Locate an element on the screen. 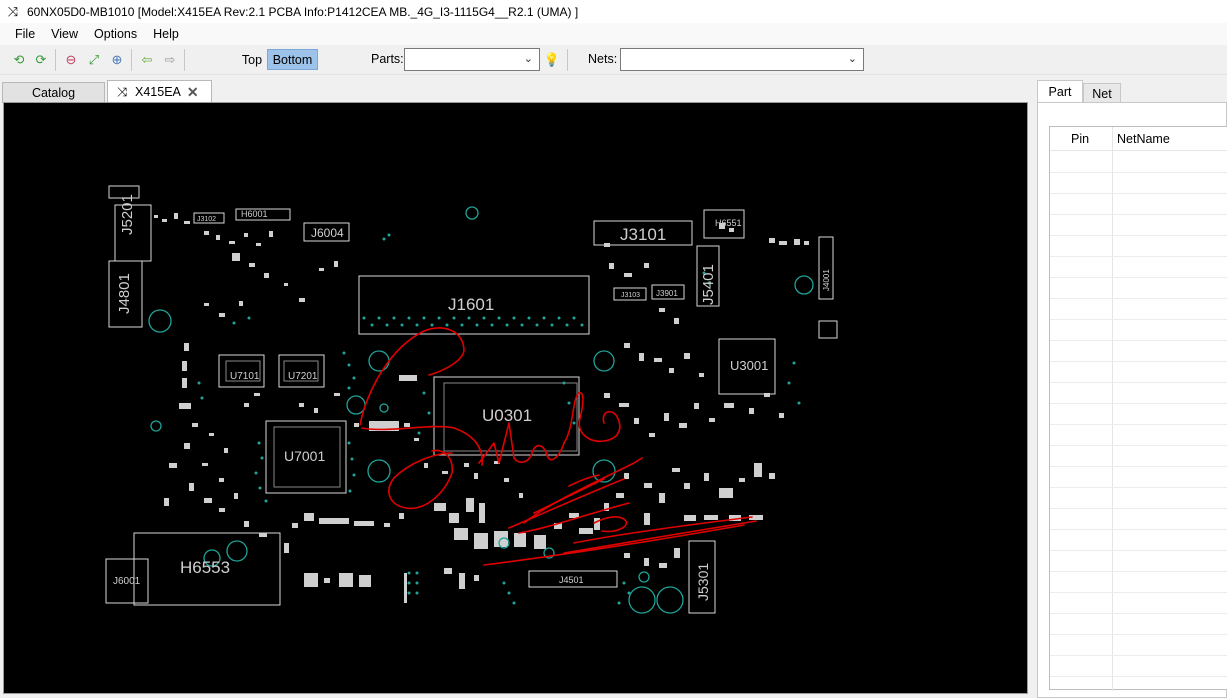 The height and width of the screenshot is (698, 1227). column-netname: NetName is located at coordinates (1143, 139).